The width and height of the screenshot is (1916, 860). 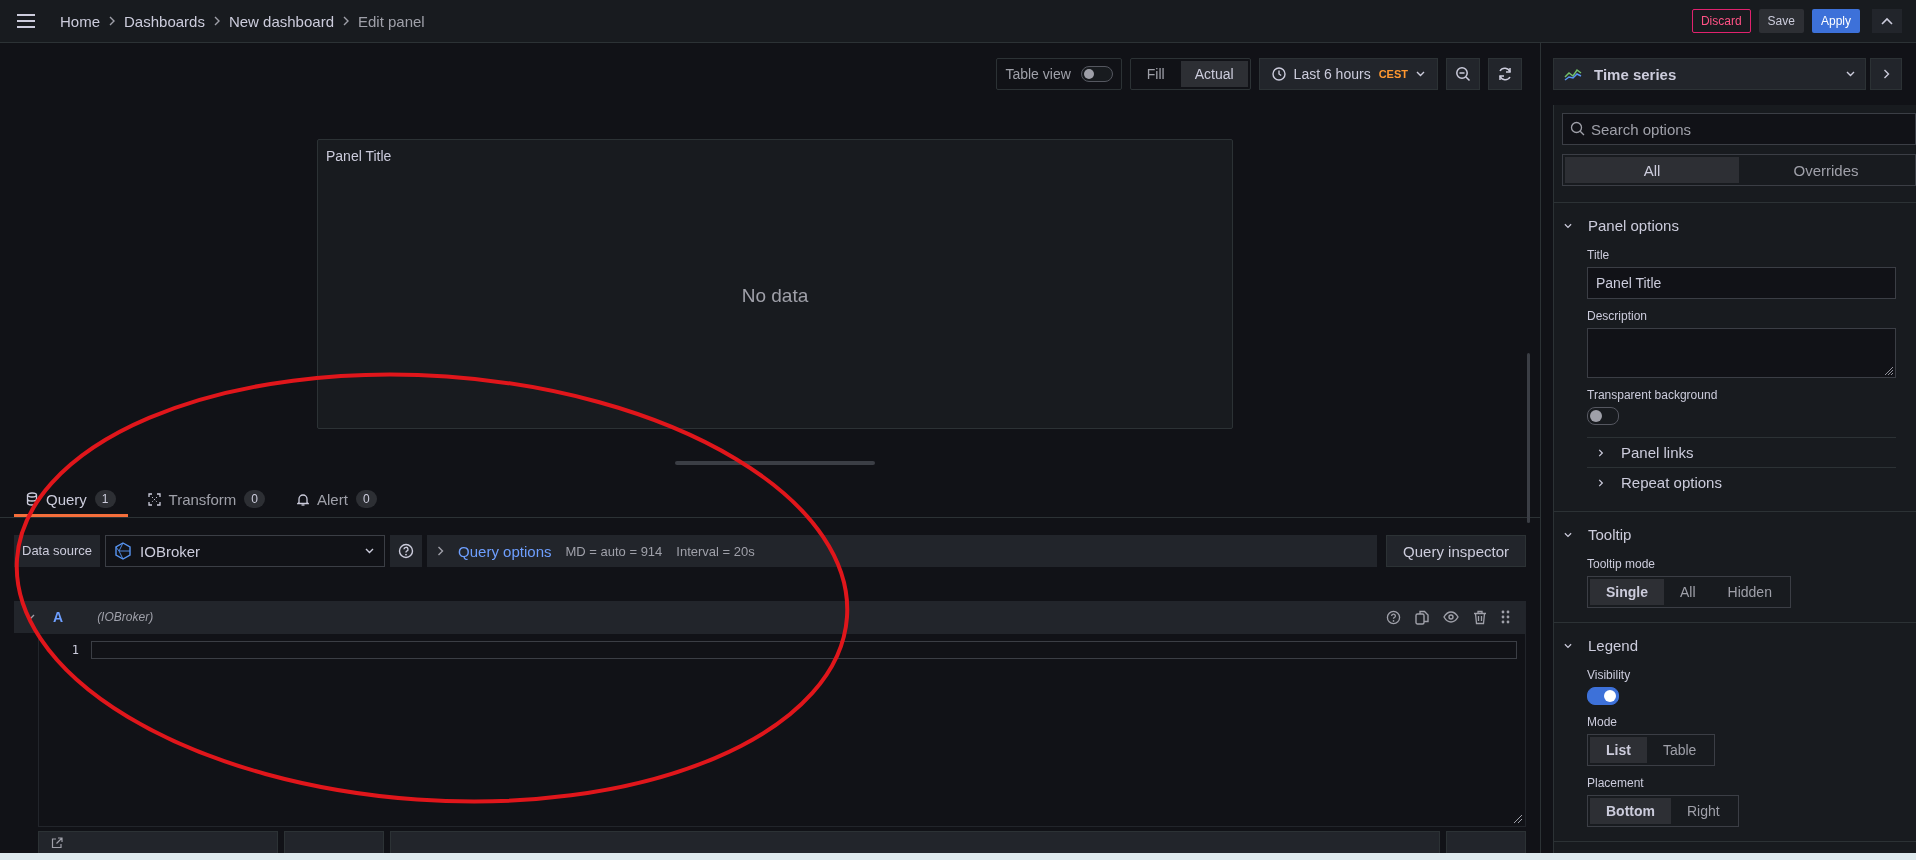 What do you see at coordinates (26, 21) in the screenshot?
I see `menu-icon` at bounding box center [26, 21].